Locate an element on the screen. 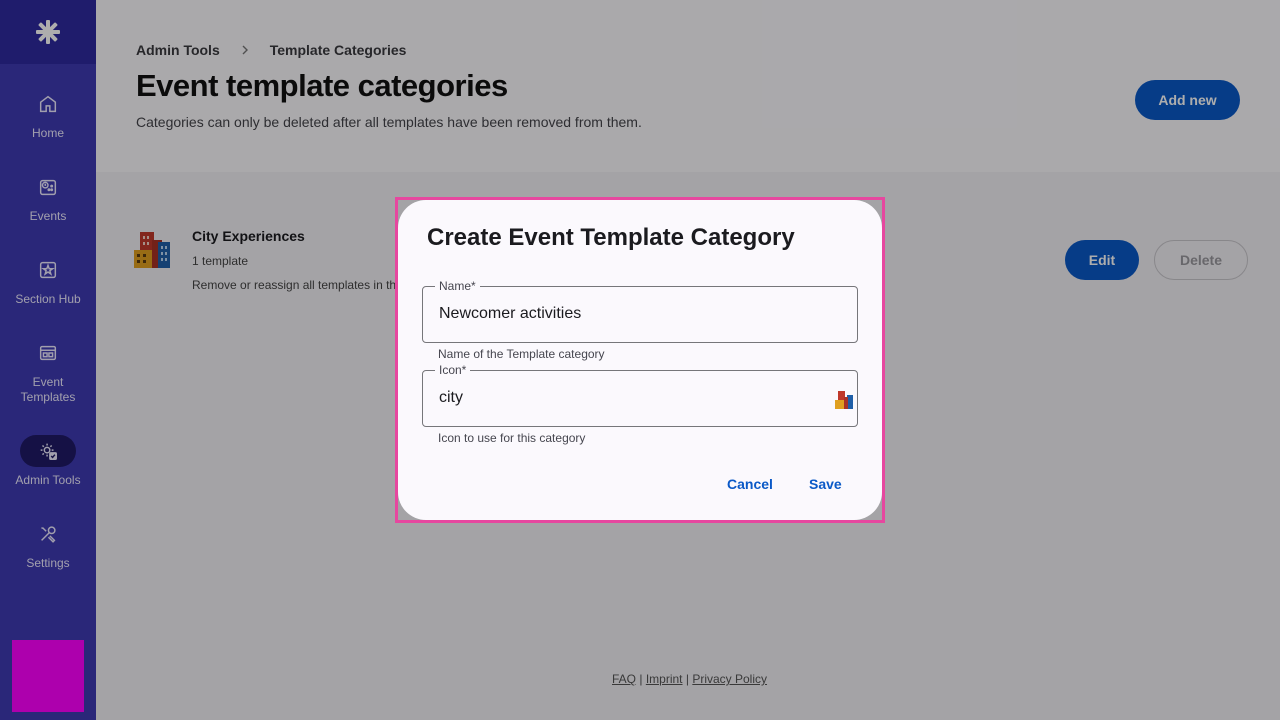 This screenshot has width=1280, height=720. name-helper-text: Name of the Template category is located at coordinates (521, 354).